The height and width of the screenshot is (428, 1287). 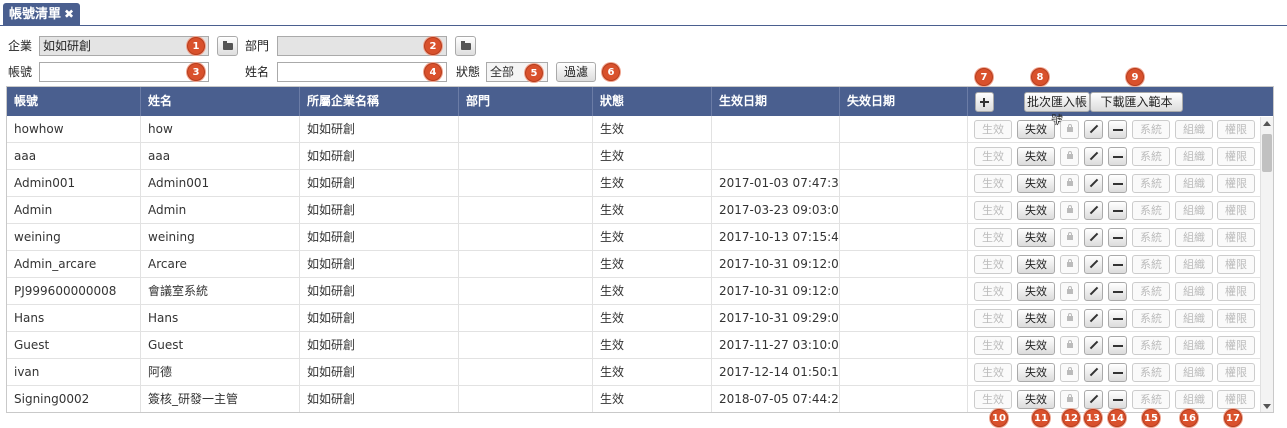 What do you see at coordinates (74, 101) in the screenshot?
I see `col-account: 帳號` at bounding box center [74, 101].